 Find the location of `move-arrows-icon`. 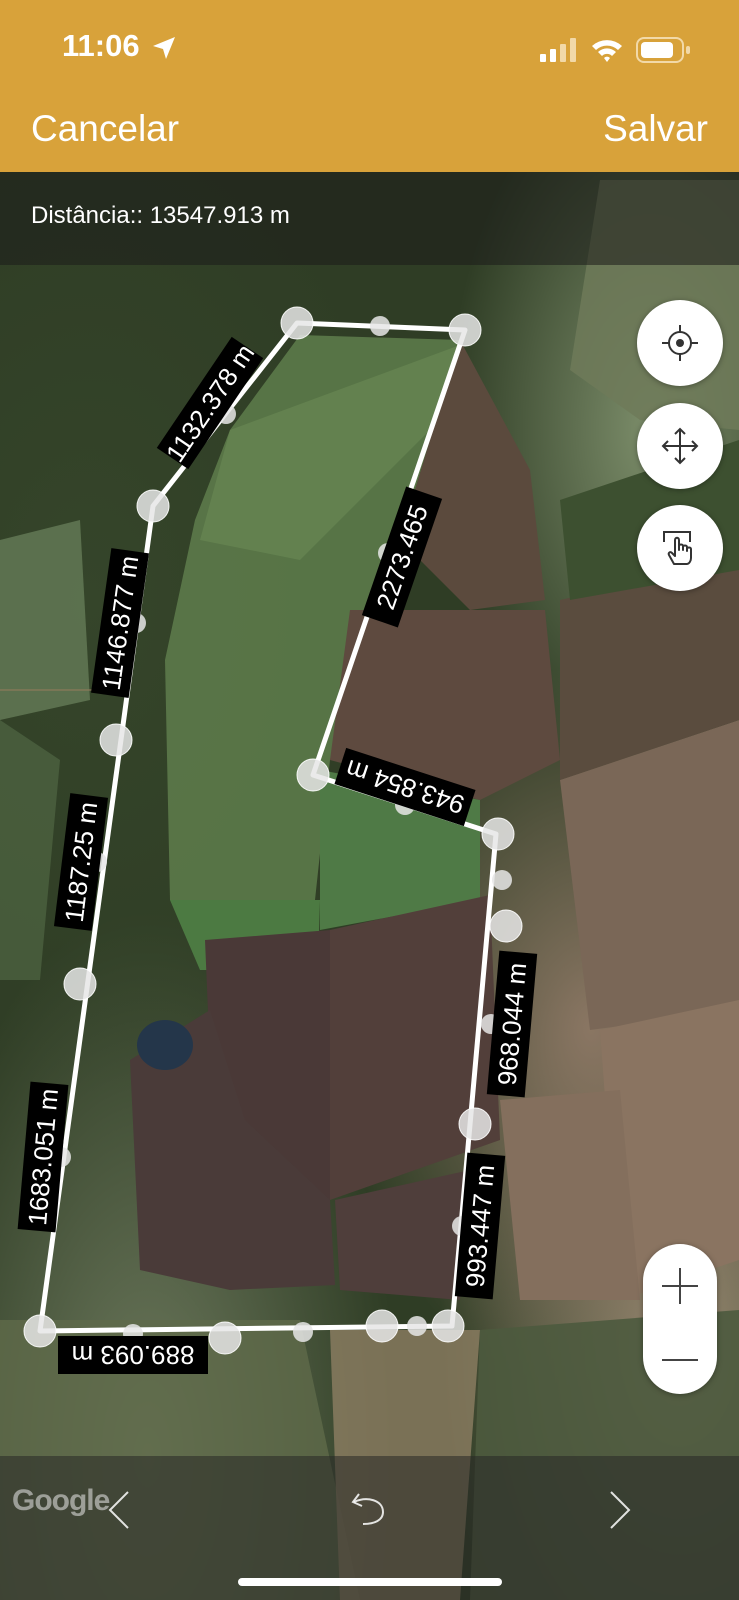

move-arrows-icon is located at coordinates (680, 446).